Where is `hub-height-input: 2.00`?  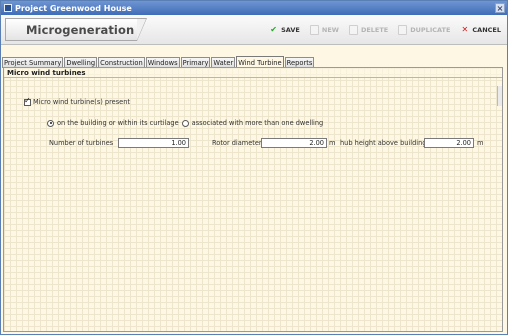
hub-height-input: 2.00 is located at coordinates (449, 143).